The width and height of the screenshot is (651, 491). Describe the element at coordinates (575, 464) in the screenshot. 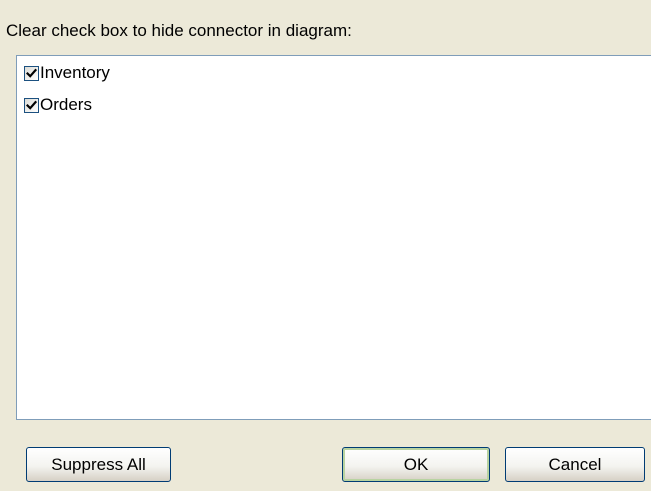

I see `cancel-button: Cancel` at that location.